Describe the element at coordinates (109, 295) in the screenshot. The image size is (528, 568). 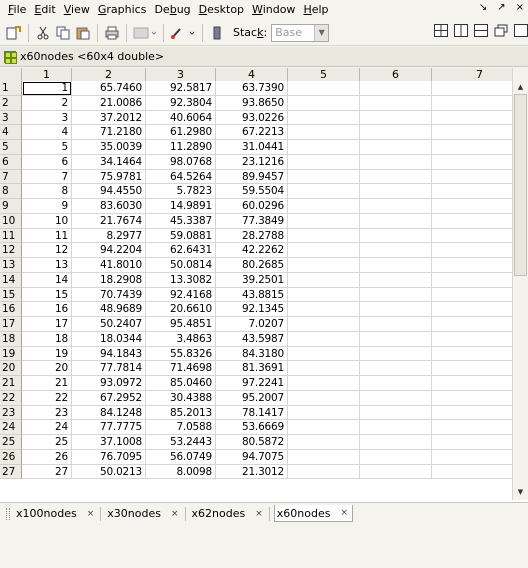
I see `grid-cell: 70.7439` at that location.